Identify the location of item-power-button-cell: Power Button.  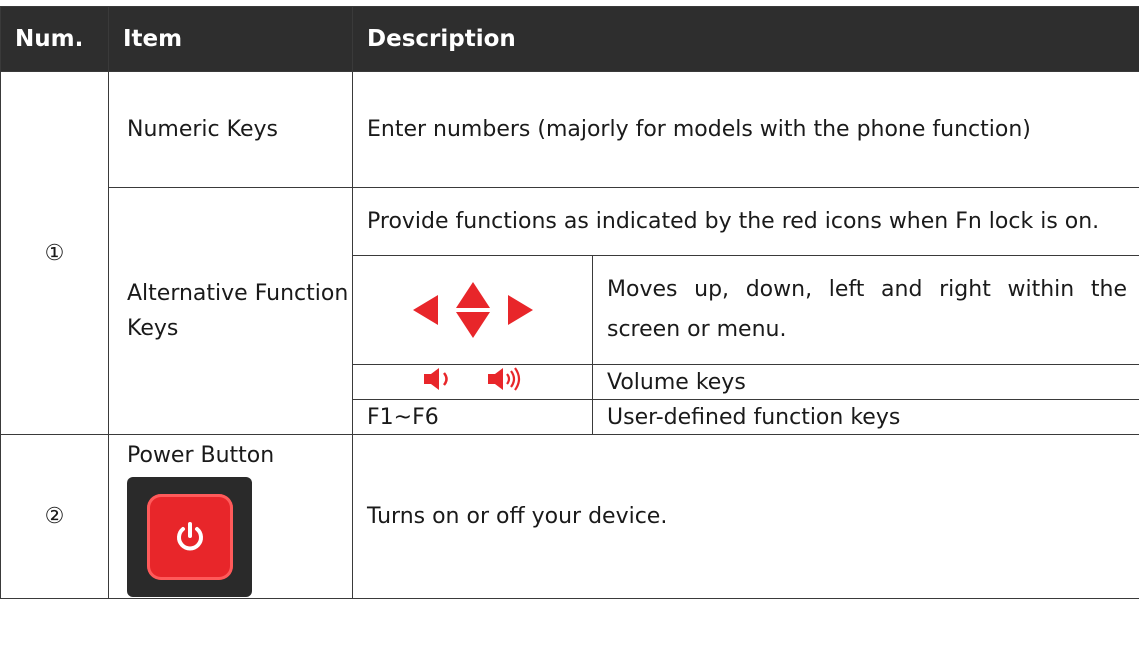
(230, 516).